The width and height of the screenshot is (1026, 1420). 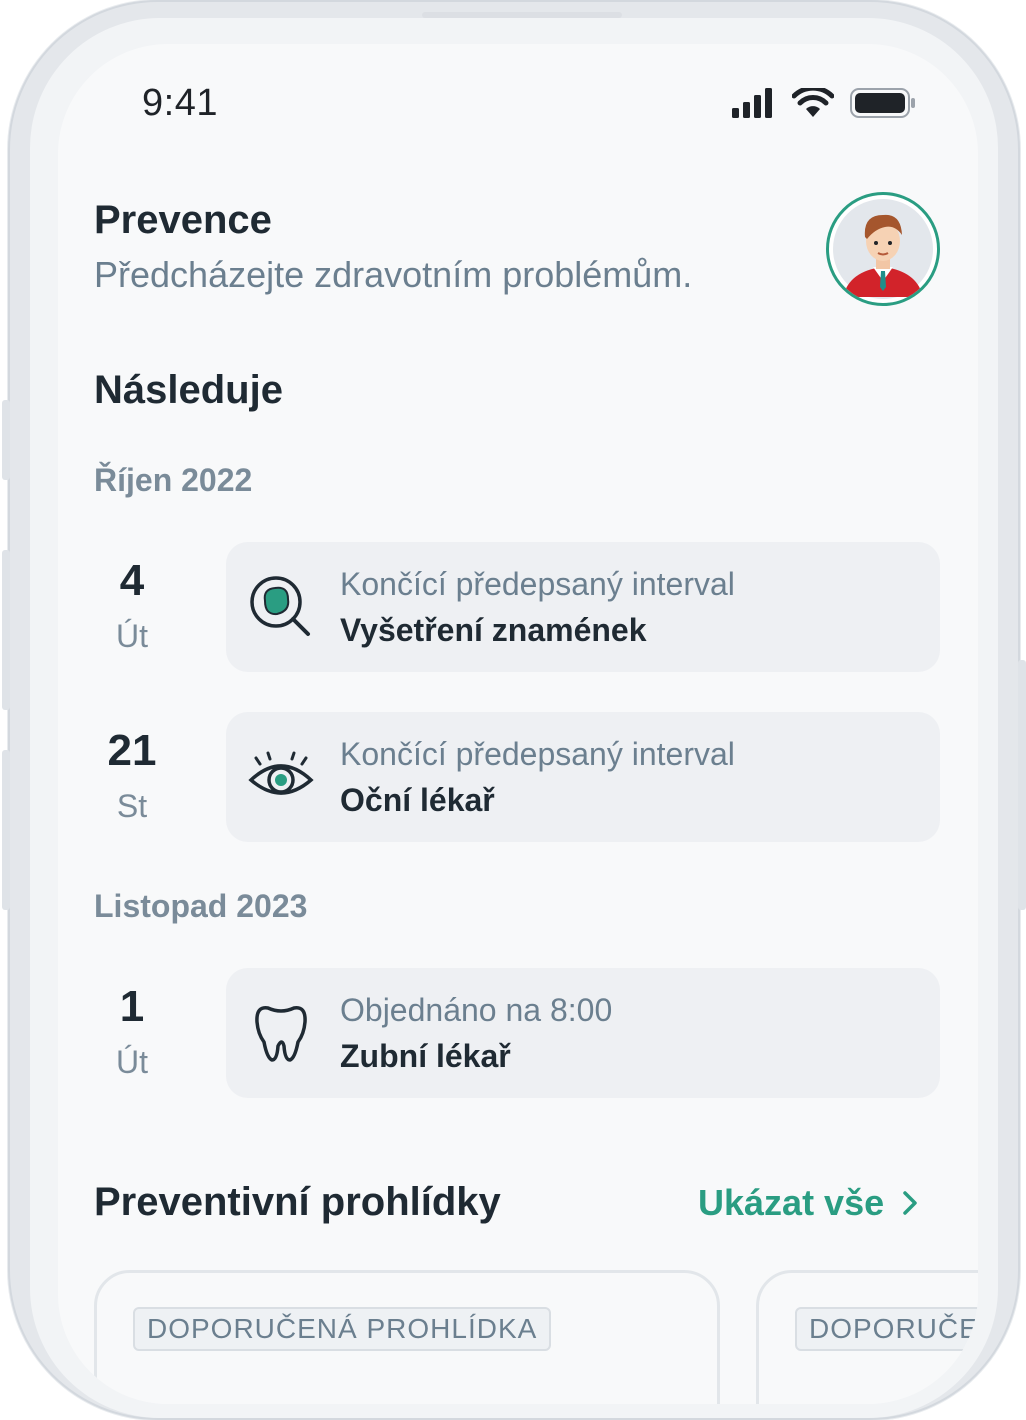 I want to click on event-status: Objednáno na 8:00, so click(x=476, y=1010).